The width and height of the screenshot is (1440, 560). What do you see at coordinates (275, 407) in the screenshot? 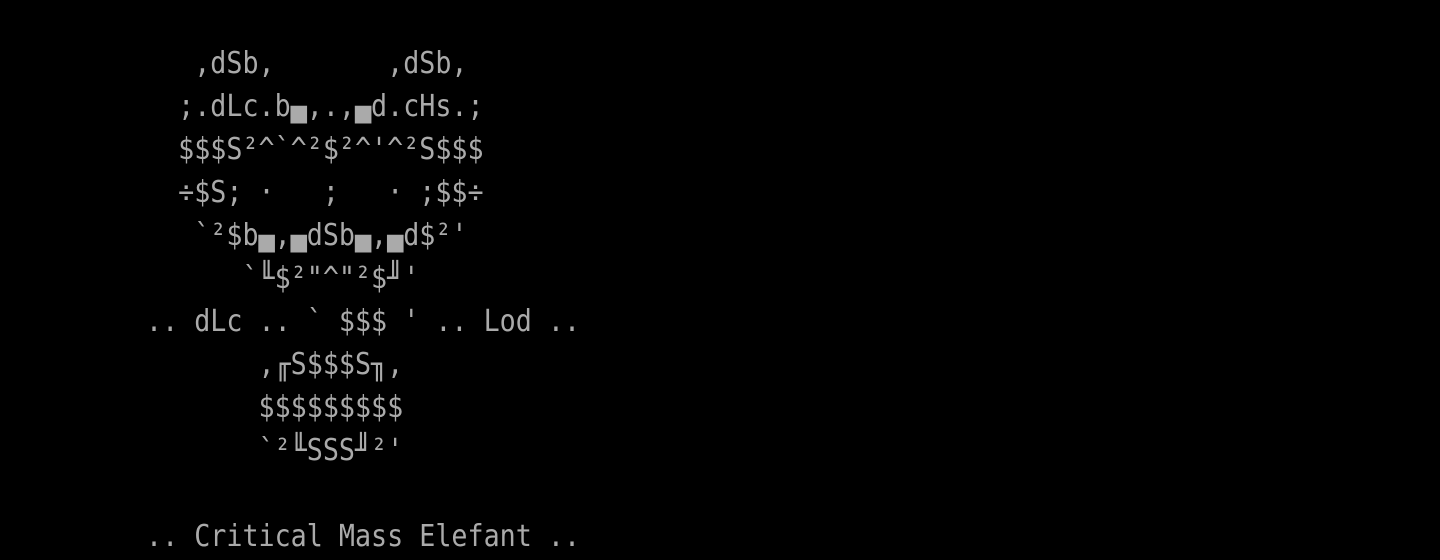
I see `ascii-line: $$$$$$$$$` at bounding box center [275, 407].